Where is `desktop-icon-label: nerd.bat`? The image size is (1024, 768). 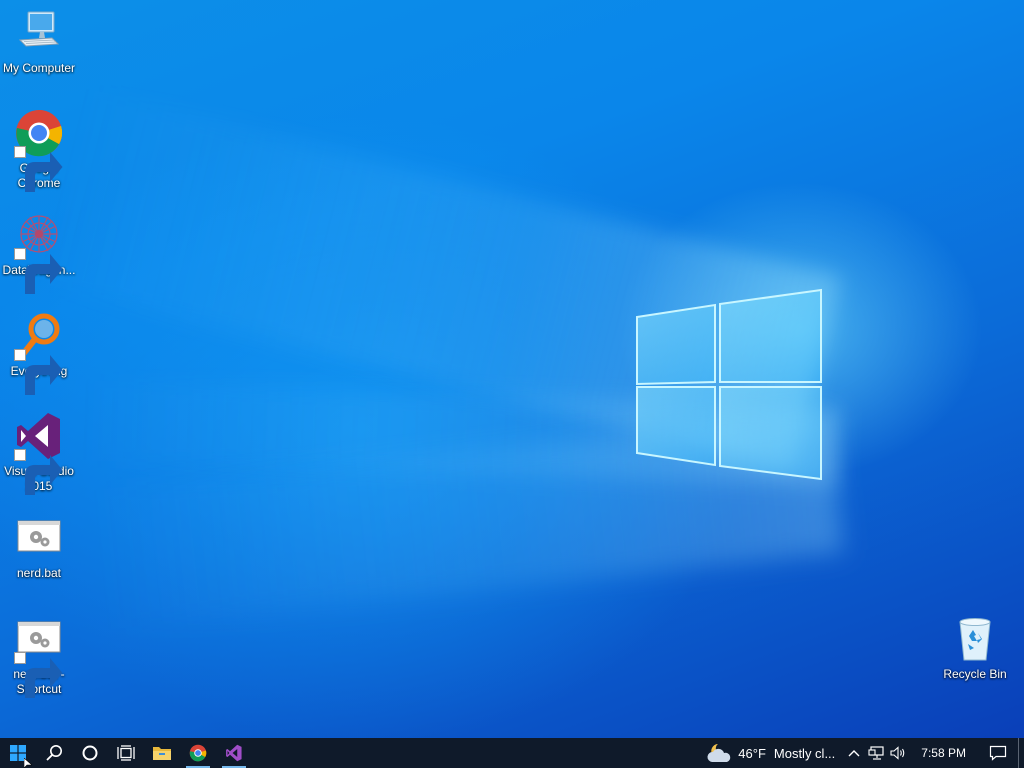
desktop-icon-label: nerd.bat is located at coordinates (39, 573).